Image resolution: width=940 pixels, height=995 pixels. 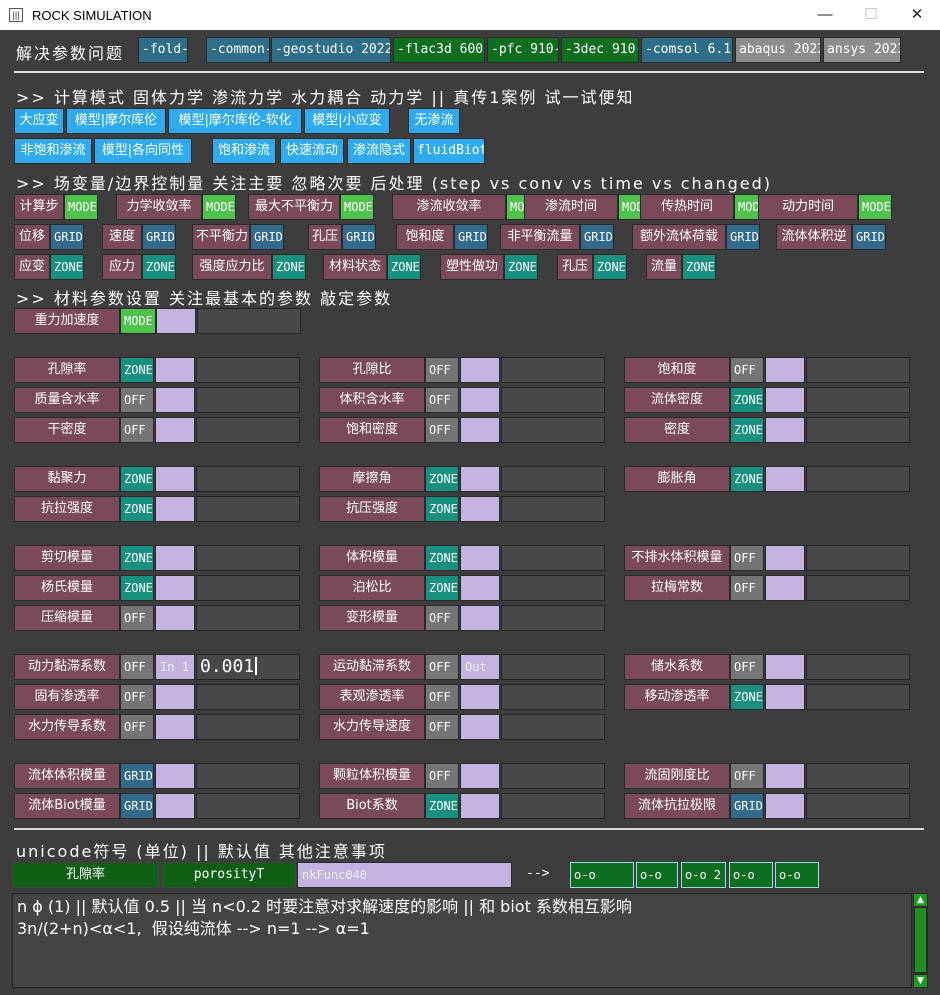 I want to click on field-var-button: 渗流时间, so click(x=571, y=207).